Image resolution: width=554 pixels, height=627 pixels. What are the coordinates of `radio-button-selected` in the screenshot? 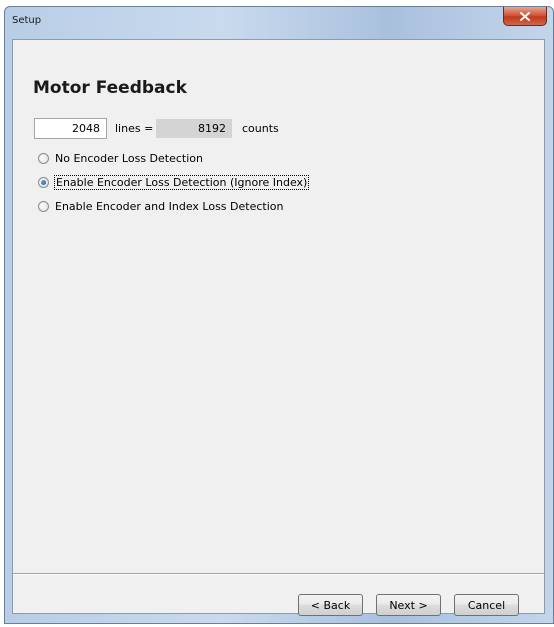 It's located at (43, 182).